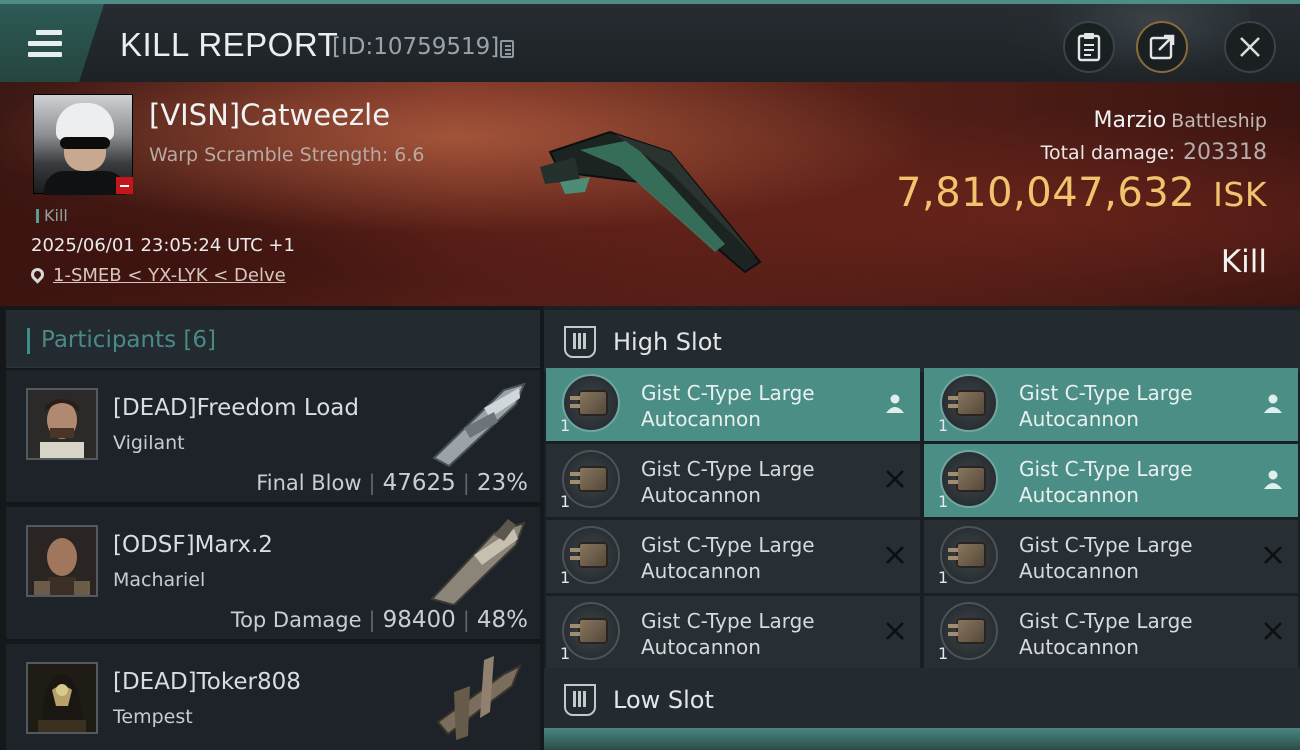  I want to click on clipboard-icon, so click(1089, 47).